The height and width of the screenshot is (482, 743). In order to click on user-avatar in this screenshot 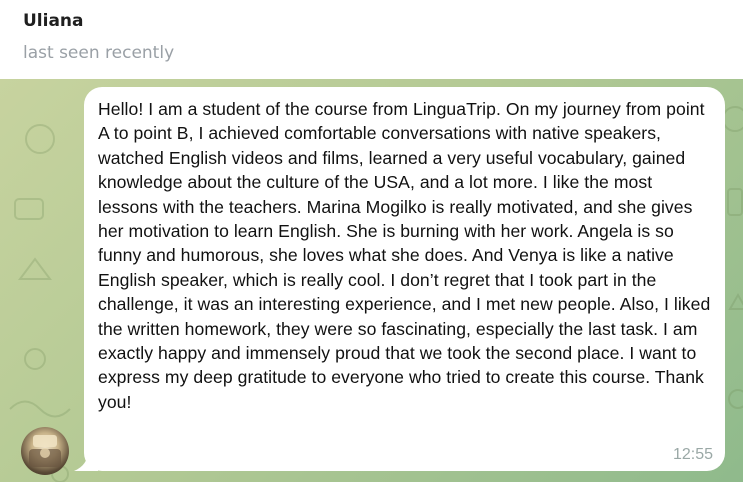, I will do `click(45, 451)`.